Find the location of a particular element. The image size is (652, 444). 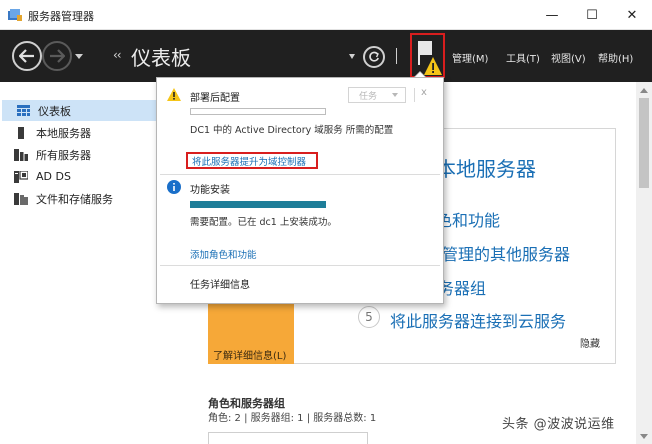

roles-section-summary: 角色: 2 | 服务器组: 1 | 服务器总数: 1 is located at coordinates (292, 418).